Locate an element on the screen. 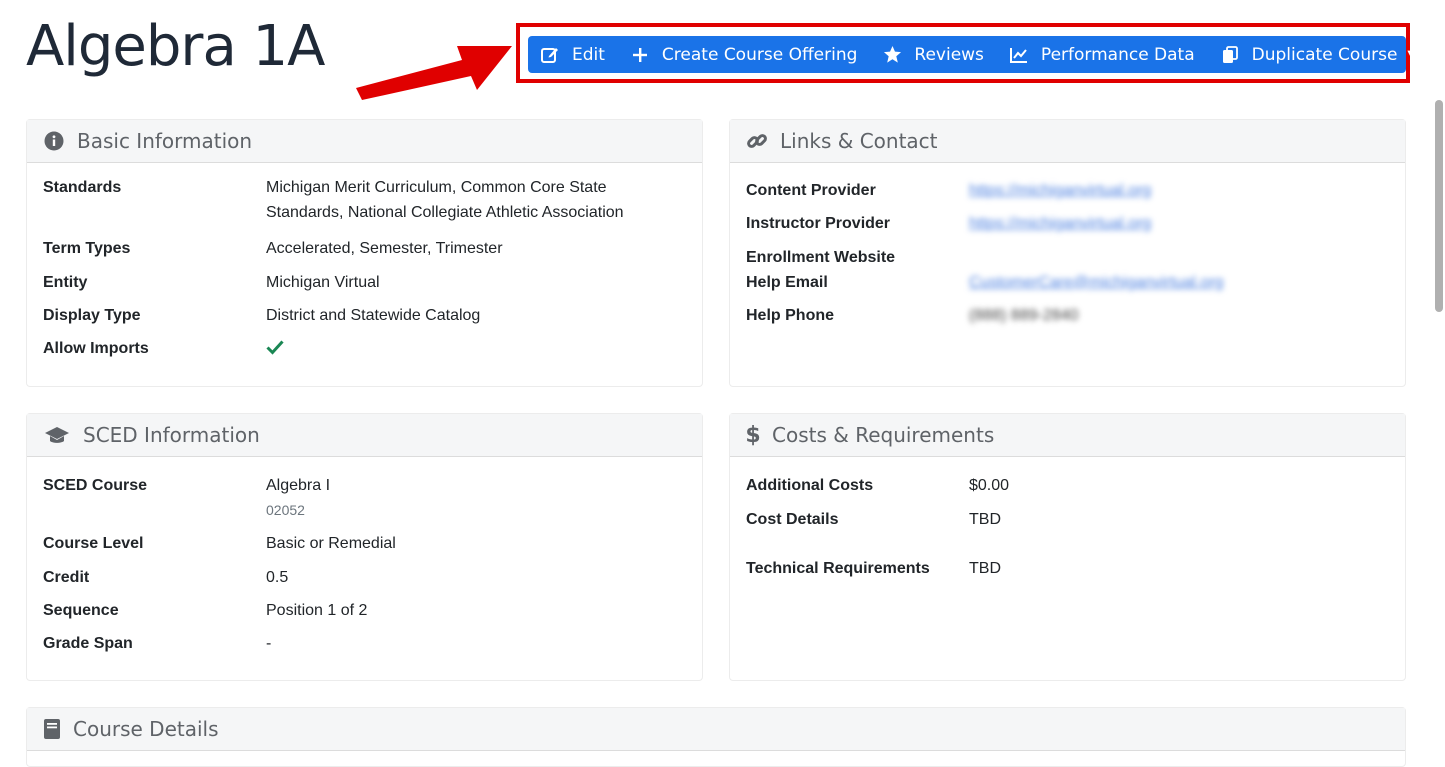 This screenshot has height=767, width=1445. allow-imports-label: Allow Imports is located at coordinates (96, 348).